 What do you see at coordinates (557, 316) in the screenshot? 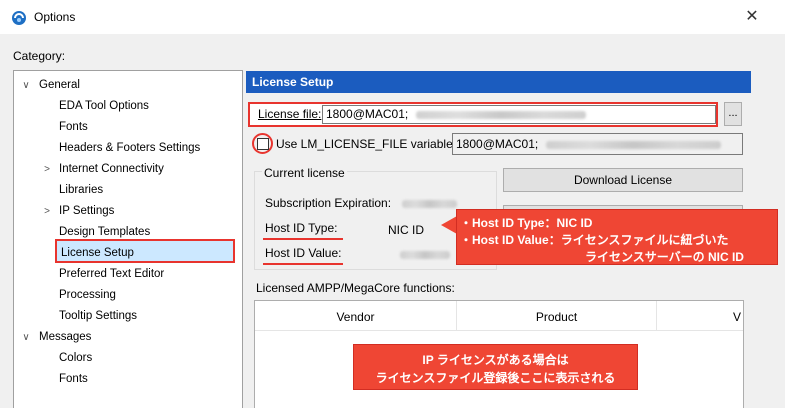
I see `column-header-product: Product` at bounding box center [557, 316].